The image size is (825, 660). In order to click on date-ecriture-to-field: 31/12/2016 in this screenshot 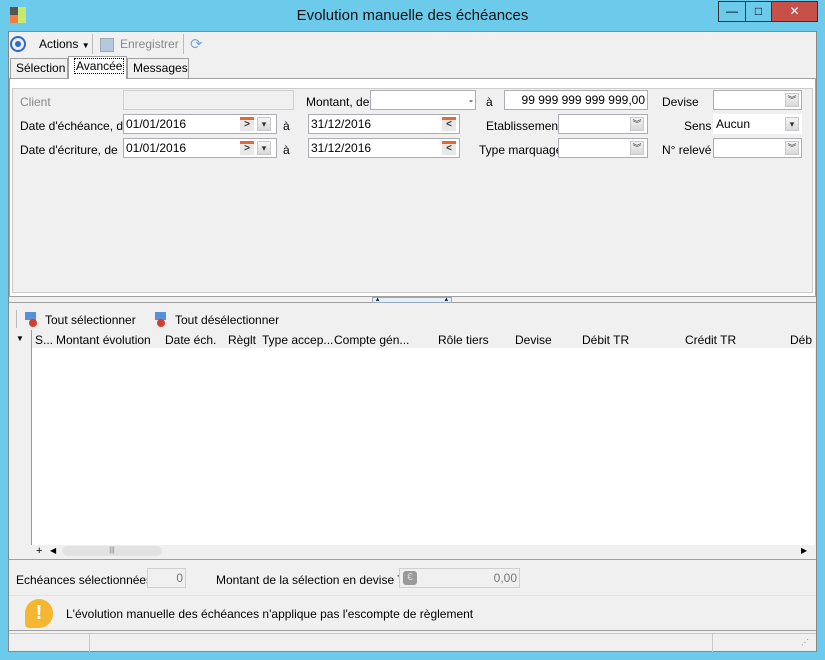, I will do `click(384, 148)`.